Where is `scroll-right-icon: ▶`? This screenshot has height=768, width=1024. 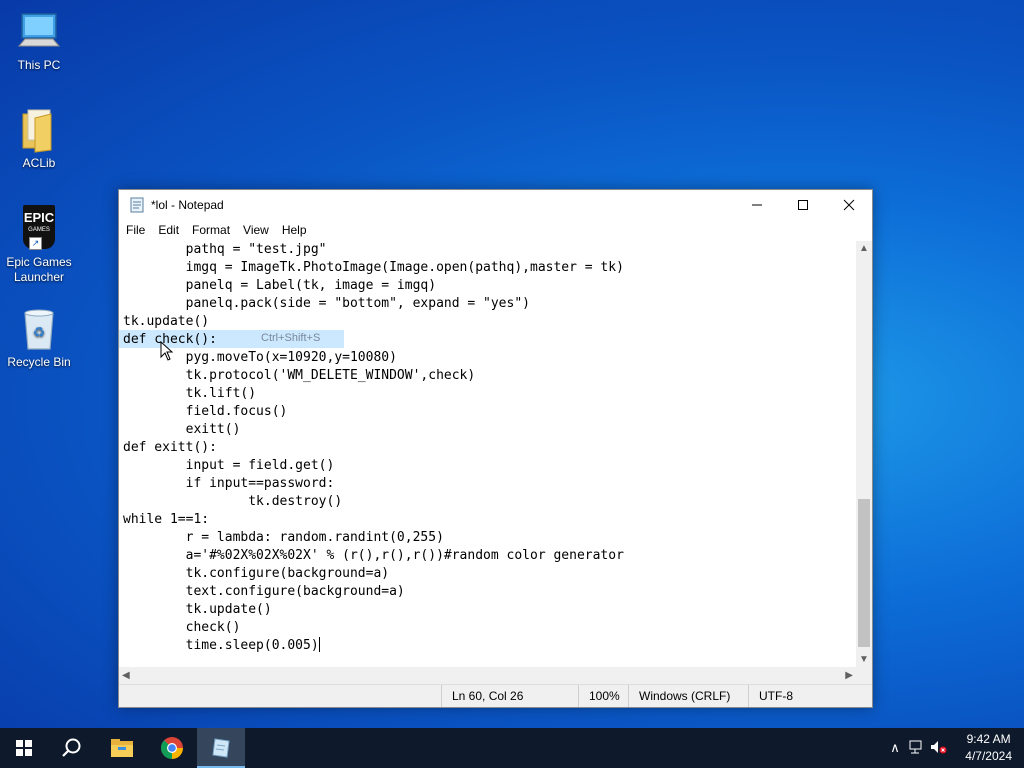 scroll-right-icon: ▶ is located at coordinates (849, 675).